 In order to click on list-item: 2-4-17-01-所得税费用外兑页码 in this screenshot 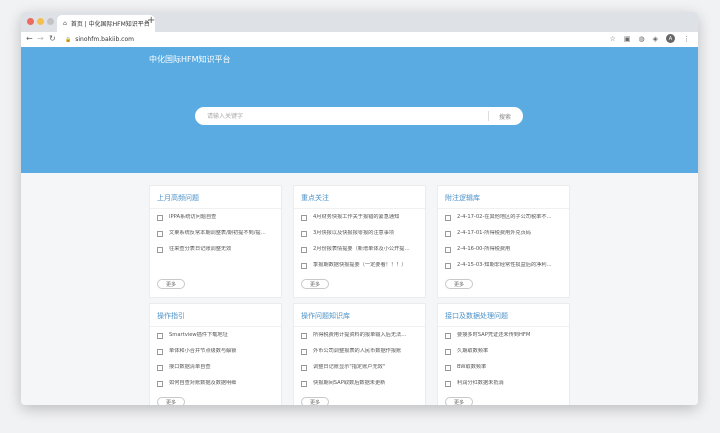, I will do `click(504, 238)`.